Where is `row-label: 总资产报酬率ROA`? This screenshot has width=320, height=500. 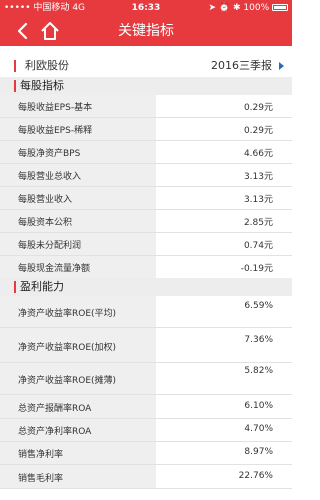 row-label: 总资产报酬率ROA is located at coordinates (55, 409).